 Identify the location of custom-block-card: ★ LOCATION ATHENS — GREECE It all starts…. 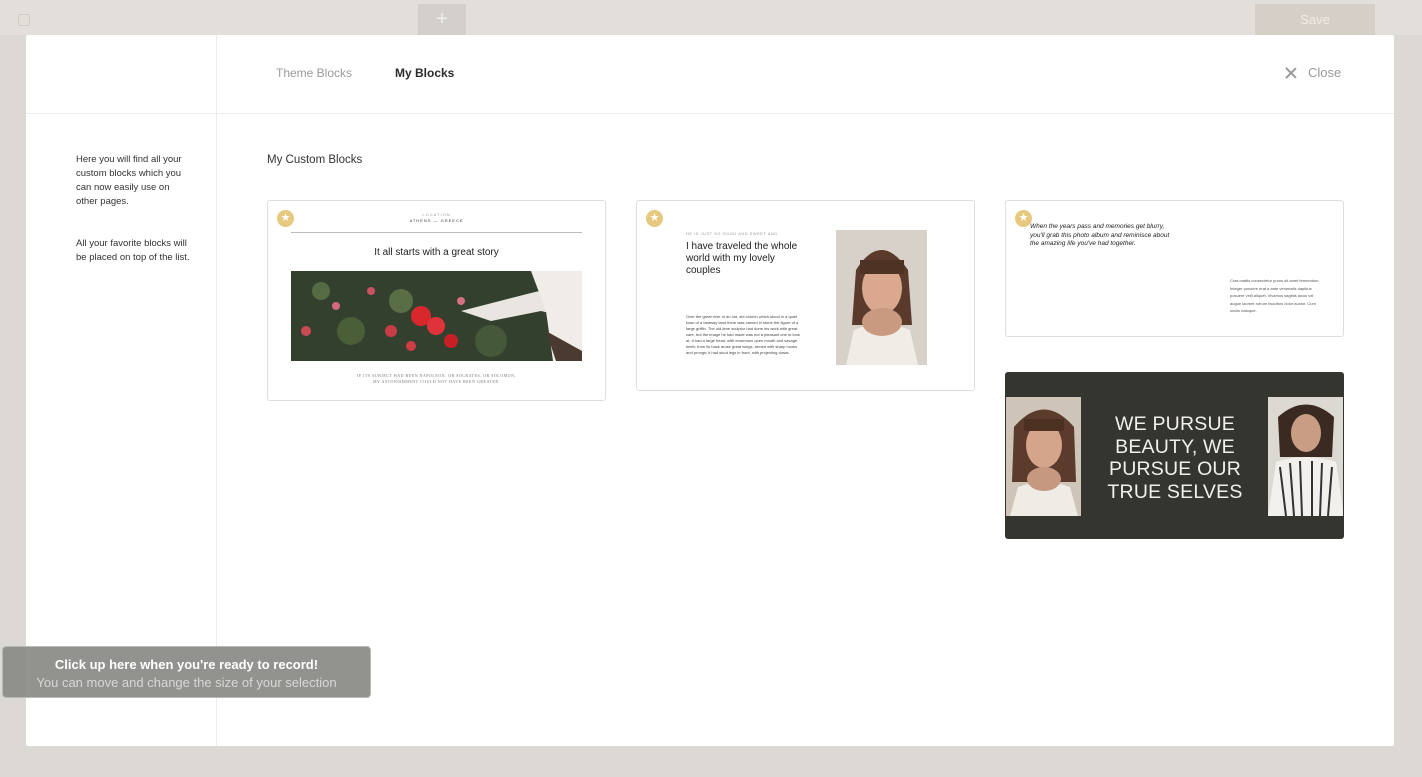
(436, 300).